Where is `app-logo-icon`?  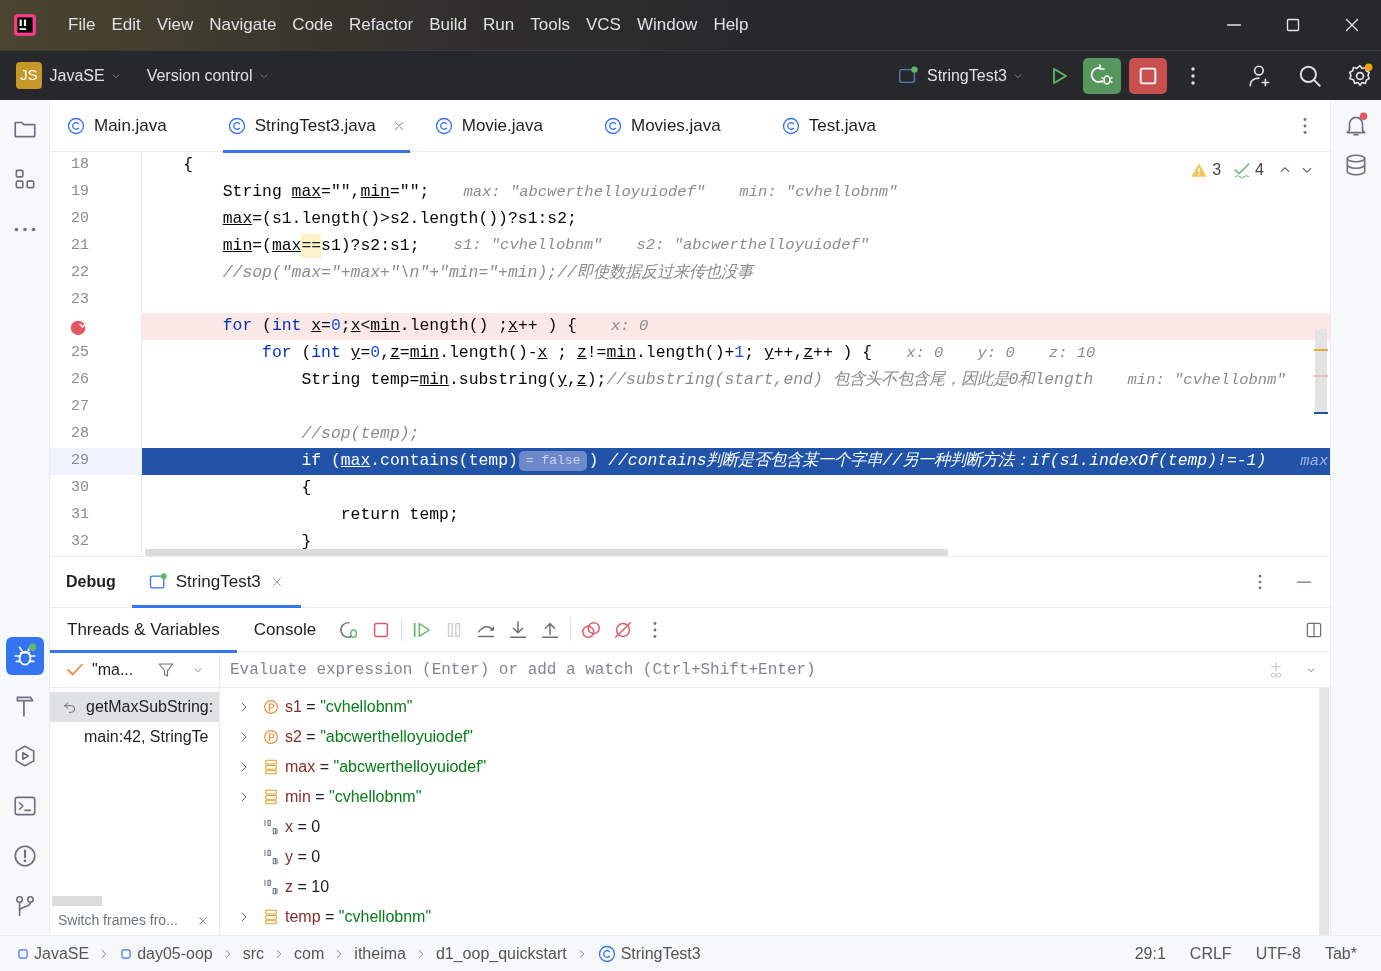 app-logo-icon is located at coordinates (25, 25).